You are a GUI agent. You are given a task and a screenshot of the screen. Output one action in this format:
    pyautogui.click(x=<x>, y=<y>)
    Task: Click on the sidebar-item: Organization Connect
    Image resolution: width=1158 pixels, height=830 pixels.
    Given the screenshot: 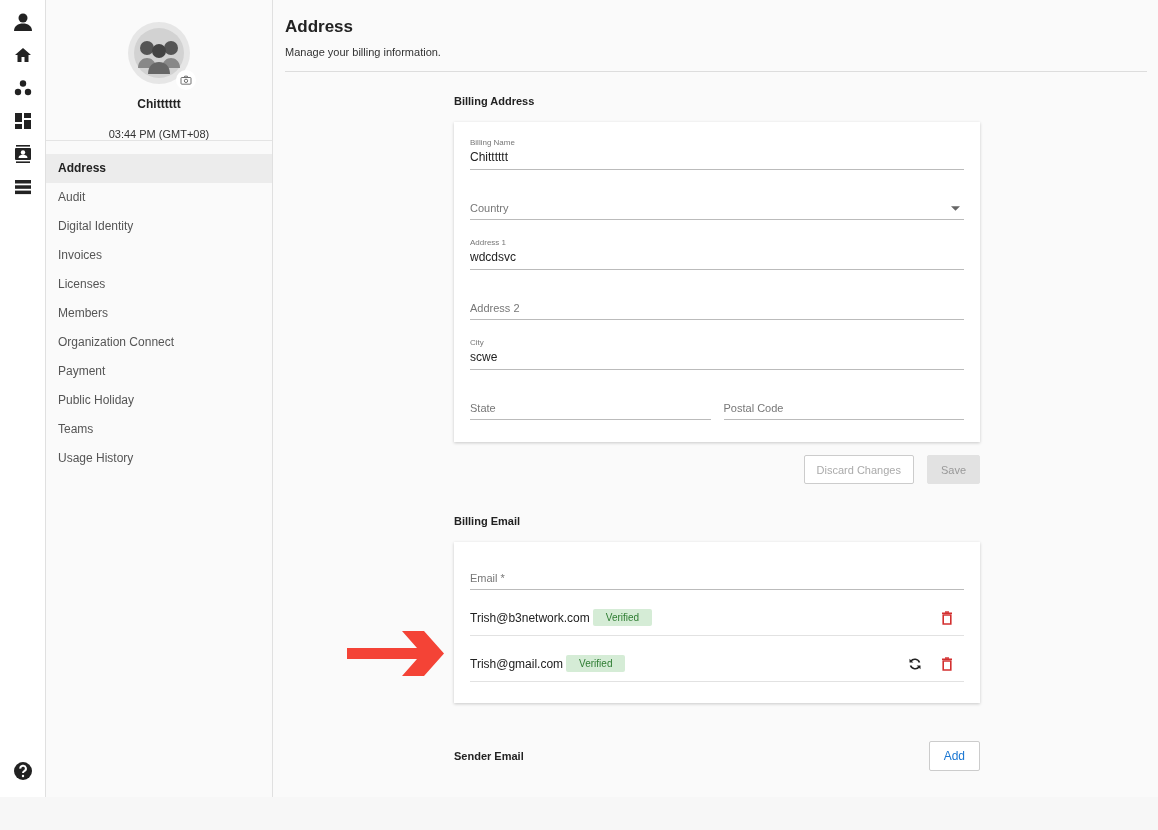 What is the action you would take?
    pyautogui.click(x=159, y=342)
    